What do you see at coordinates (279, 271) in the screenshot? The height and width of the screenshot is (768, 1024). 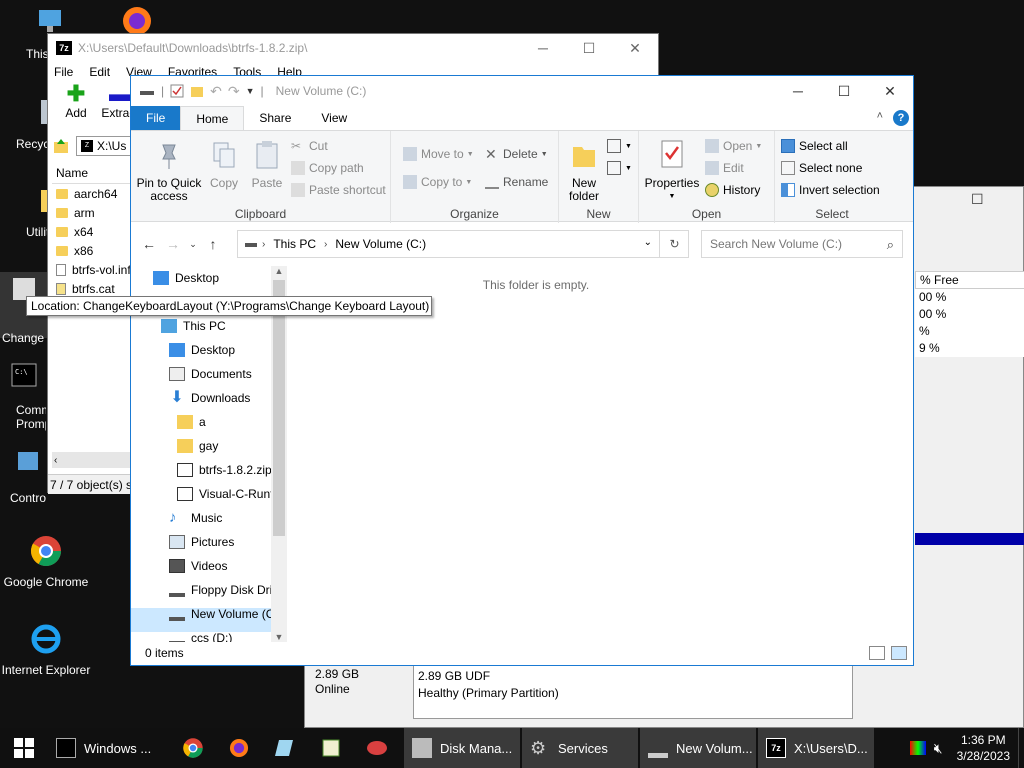 I see `scroll-up-icon: ▲` at bounding box center [279, 271].